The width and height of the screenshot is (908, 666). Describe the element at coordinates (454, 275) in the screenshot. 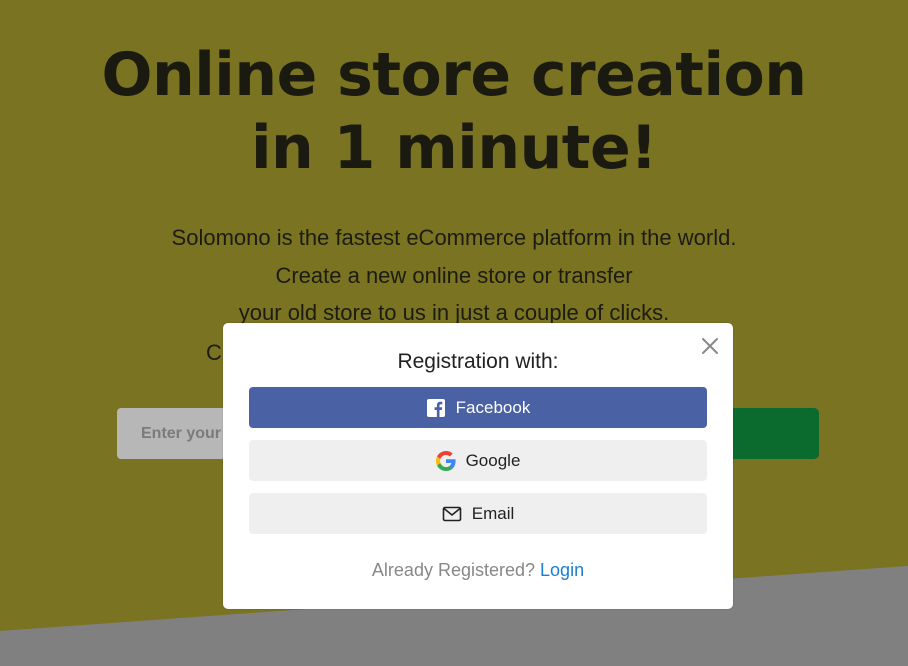

I see `hero-subtitle-line2: Create a new online store or transfer` at that location.